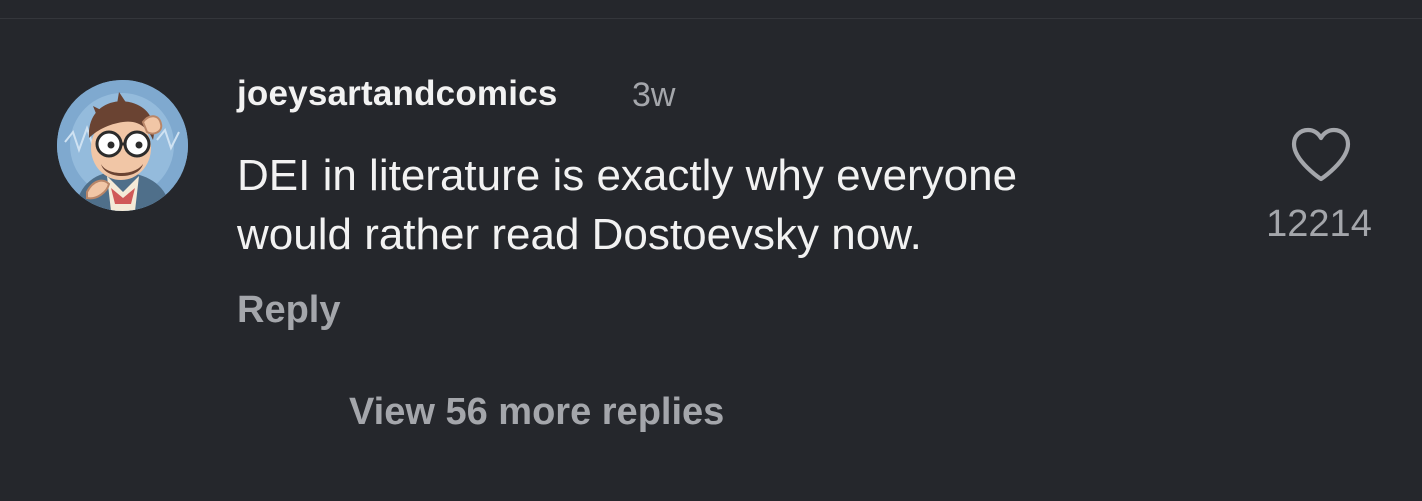 This screenshot has height=501, width=1422. What do you see at coordinates (579, 234) in the screenshot?
I see `comment-text-line: would rather read Dostoevsky now.` at bounding box center [579, 234].